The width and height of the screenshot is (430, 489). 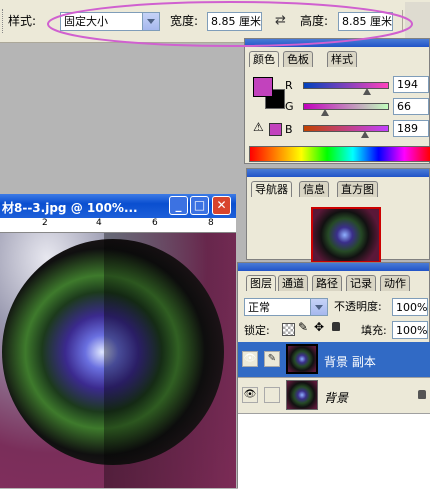 I want to click on g-slider, so click(x=346, y=106).